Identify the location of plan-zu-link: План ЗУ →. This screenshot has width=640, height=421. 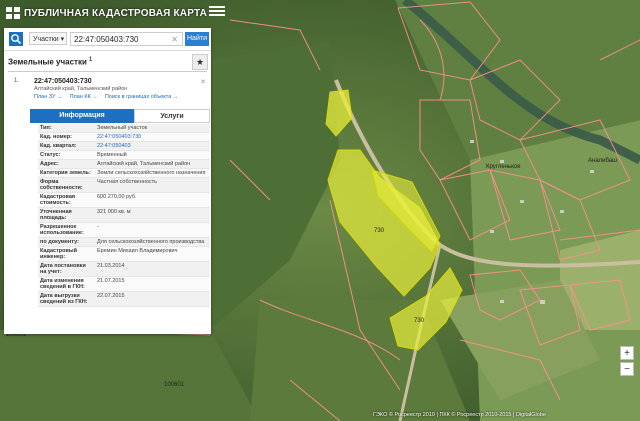
(48, 97).